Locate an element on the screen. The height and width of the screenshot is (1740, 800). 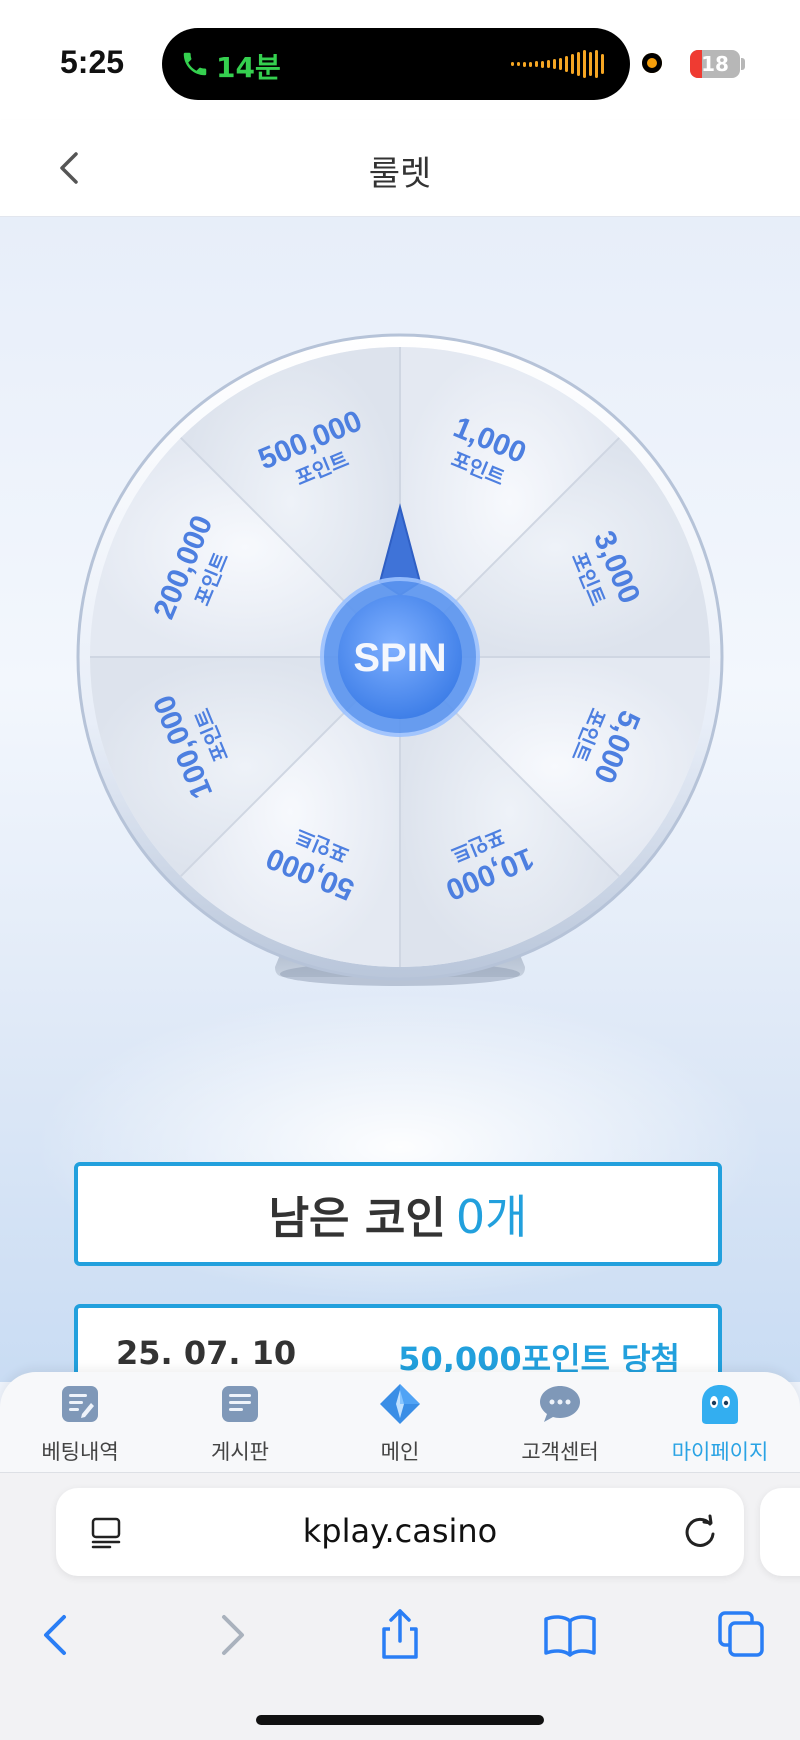
reload-icon is located at coordinates (700, 1532).